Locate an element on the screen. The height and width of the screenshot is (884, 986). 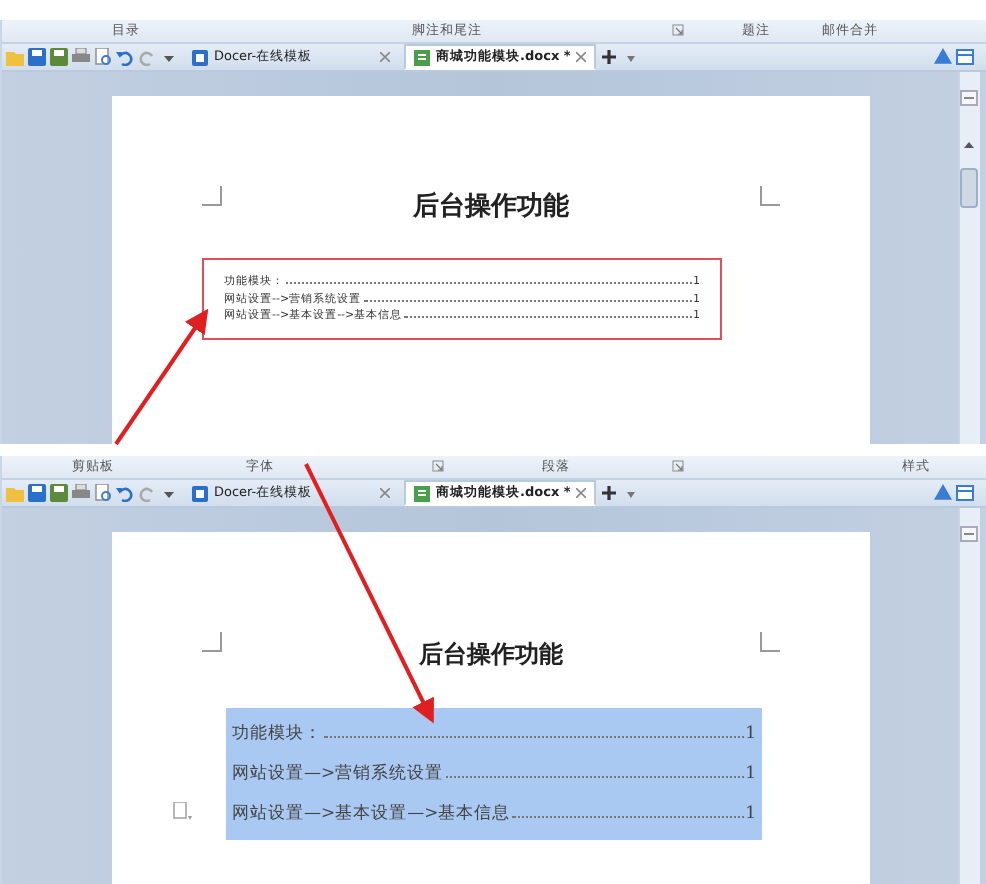
scroll-thumb is located at coordinates (969, 188).